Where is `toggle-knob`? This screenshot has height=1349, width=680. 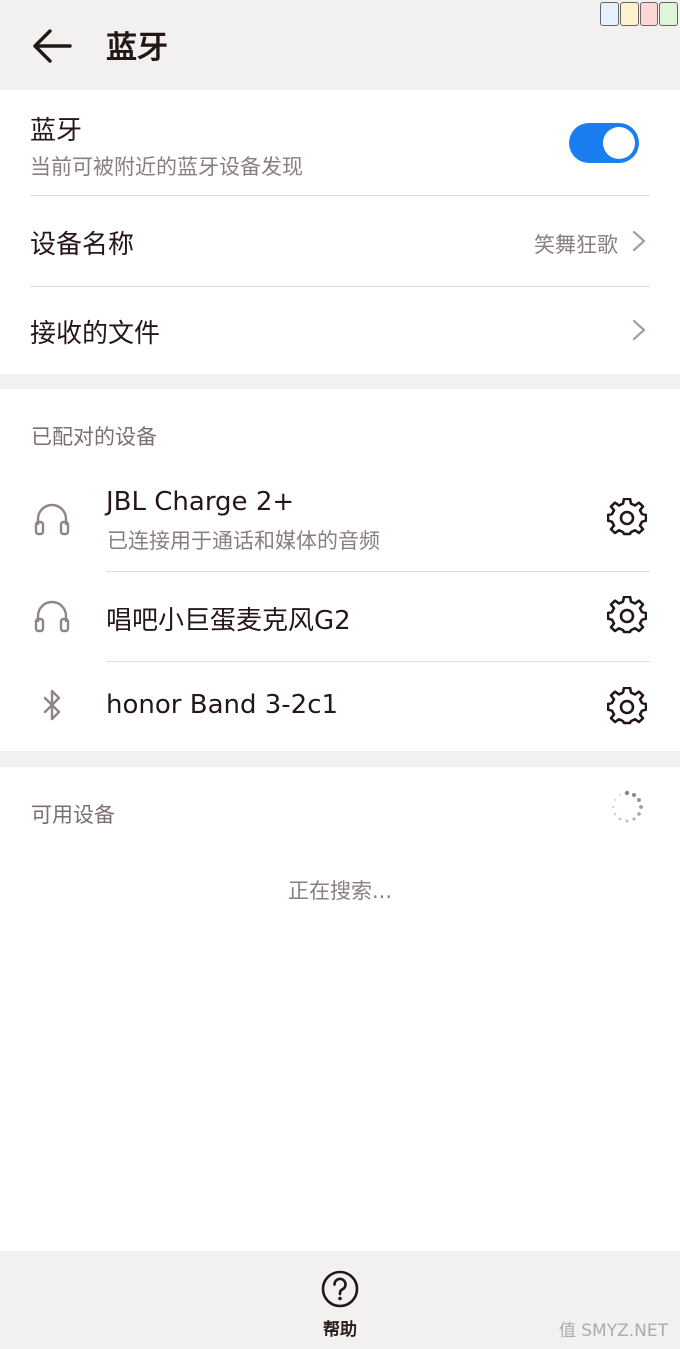 toggle-knob is located at coordinates (619, 143).